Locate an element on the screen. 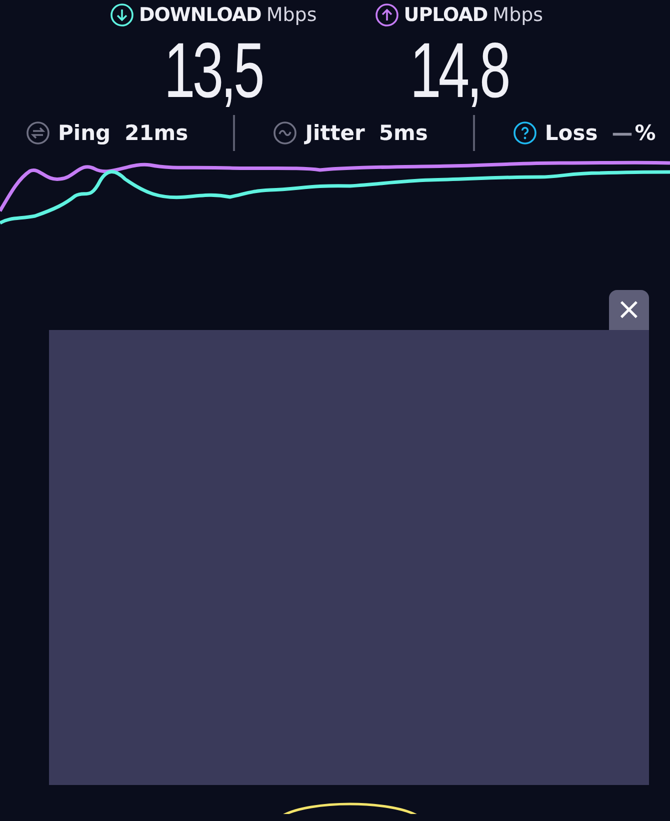 This screenshot has width=670, height=821. metric-label: Ping is located at coordinates (84, 133).